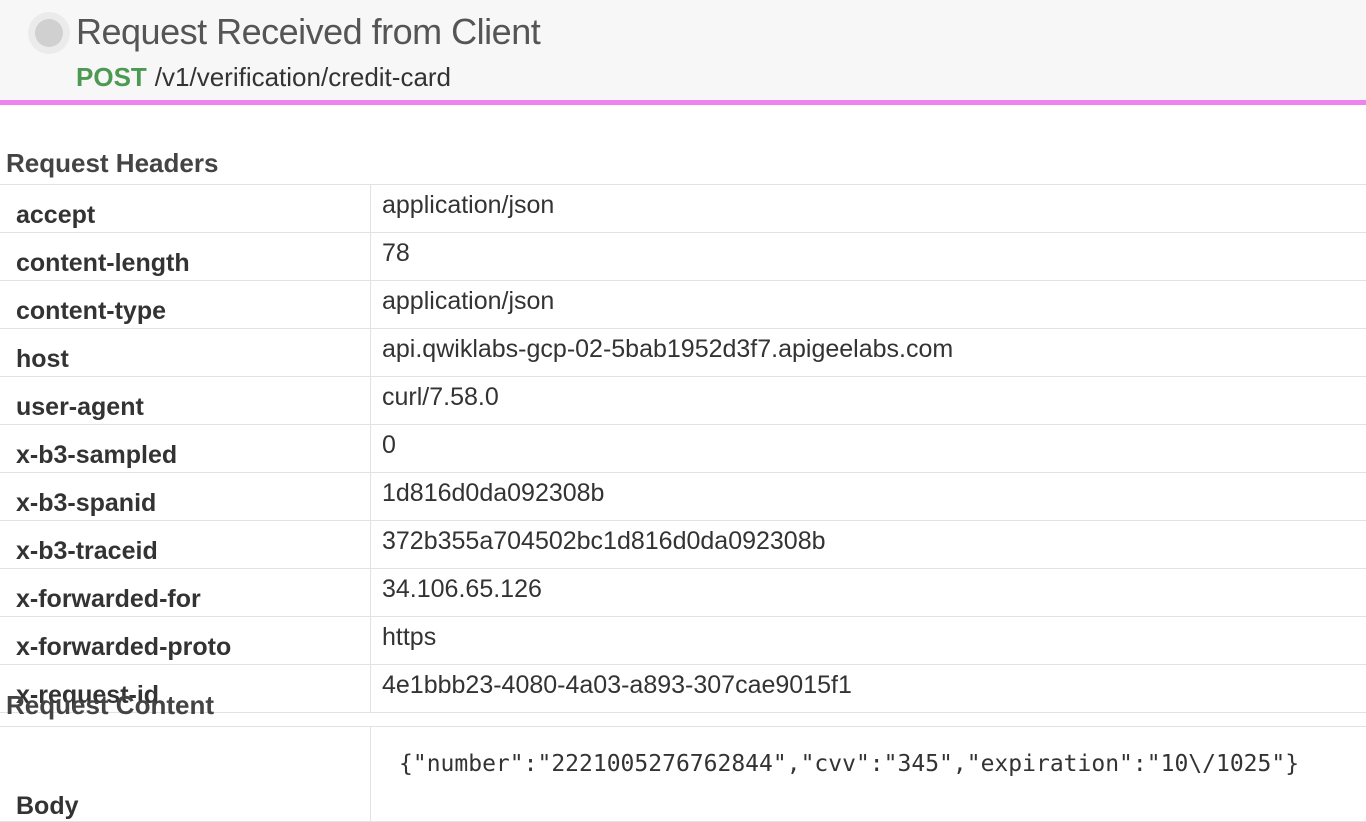 The height and width of the screenshot is (822, 1366). I want to click on table-row: acceptapplication/json, so click(683, 209).